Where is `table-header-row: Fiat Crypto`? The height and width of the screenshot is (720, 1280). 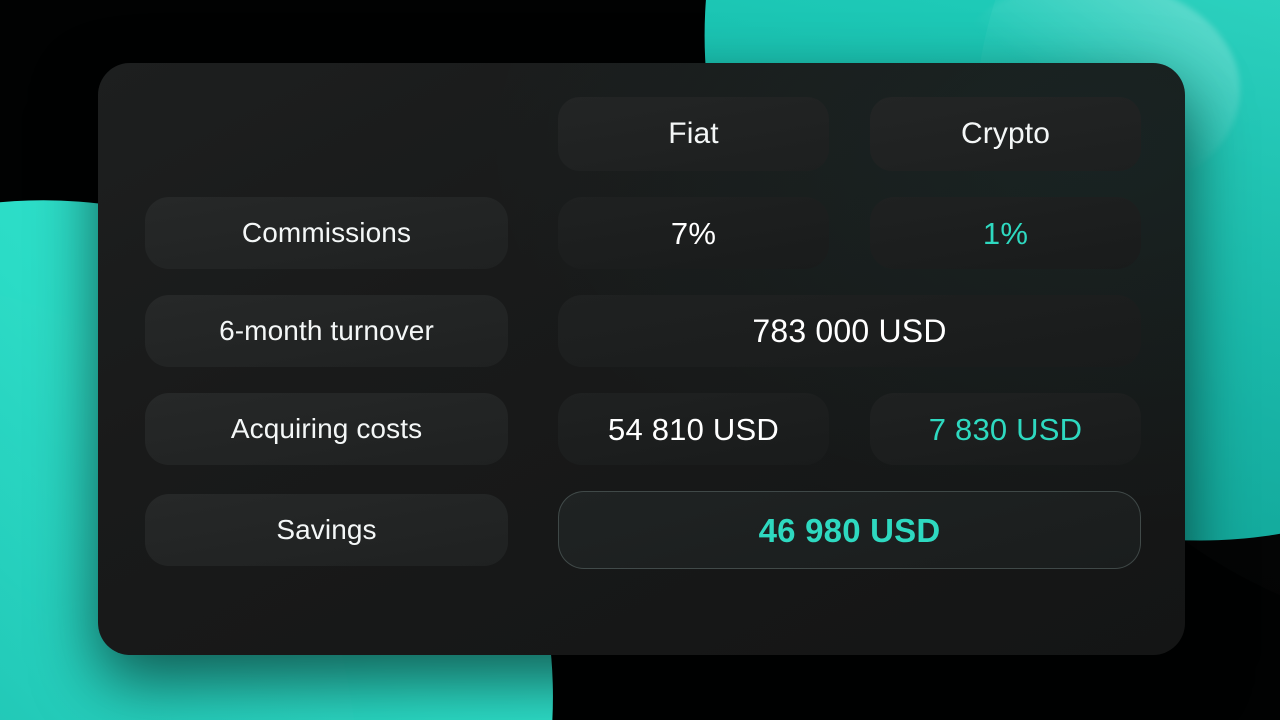 table-header-row: Fiat Crypto is located at coordinates (645, 134).